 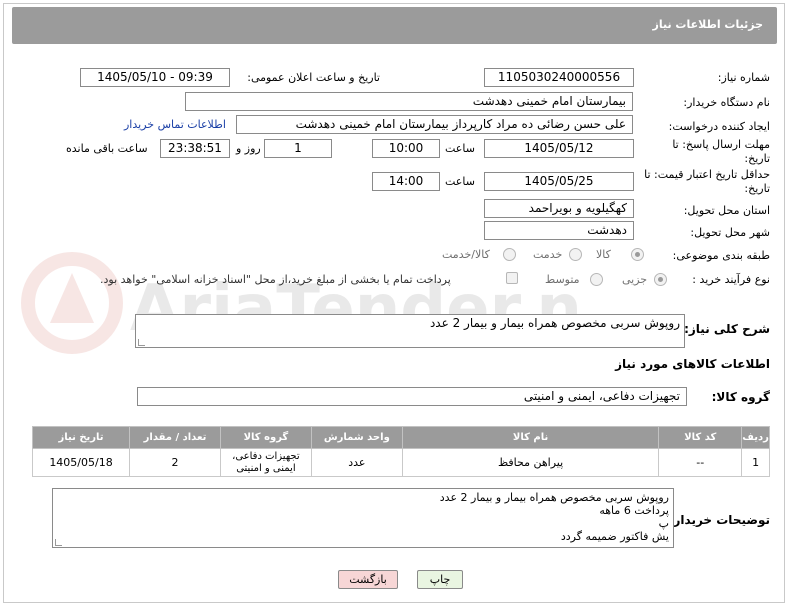 I want to click on purchase-minor-label: جزیی, so click(x=635, y=279).